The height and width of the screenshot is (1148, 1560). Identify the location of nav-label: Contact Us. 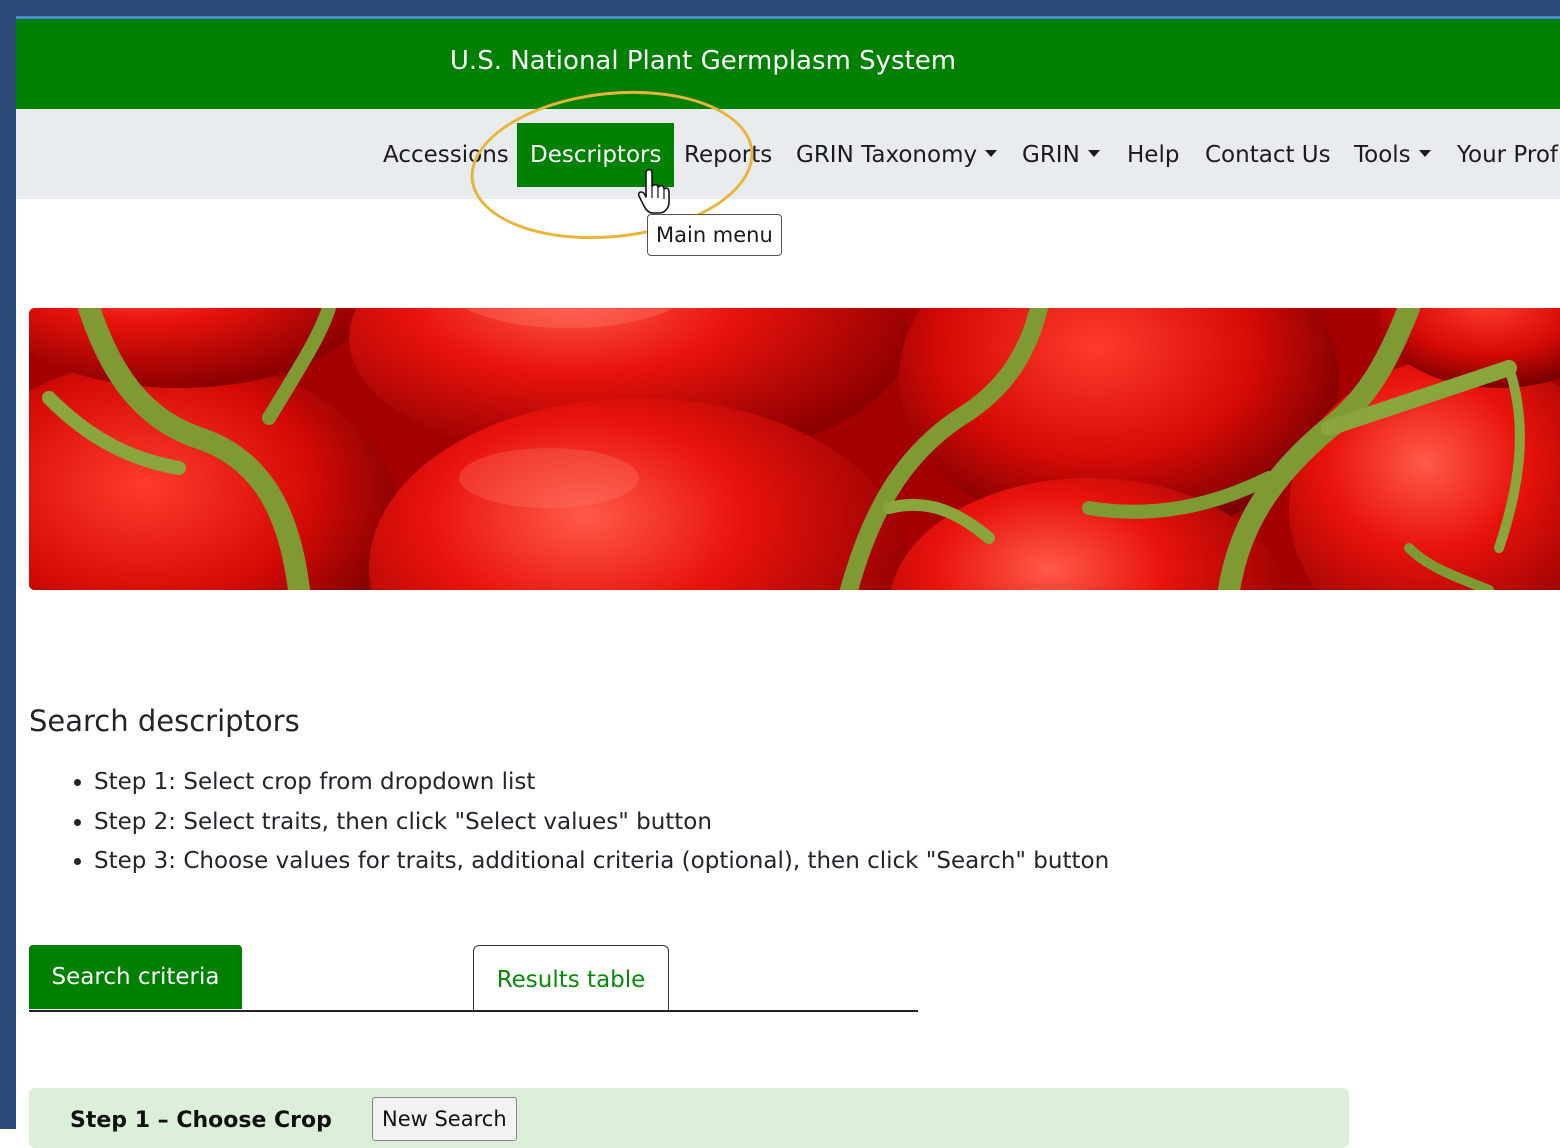
(1268, 155).